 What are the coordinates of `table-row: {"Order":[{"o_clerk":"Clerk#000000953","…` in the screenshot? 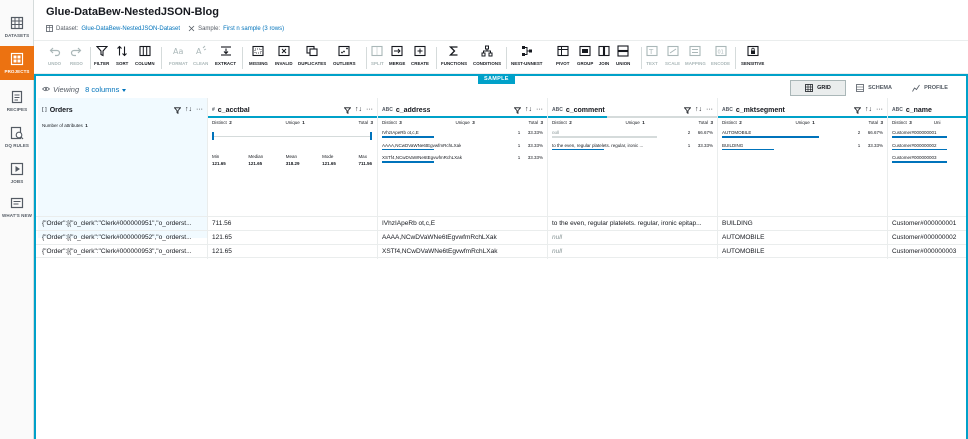 It's located at (501, 251).